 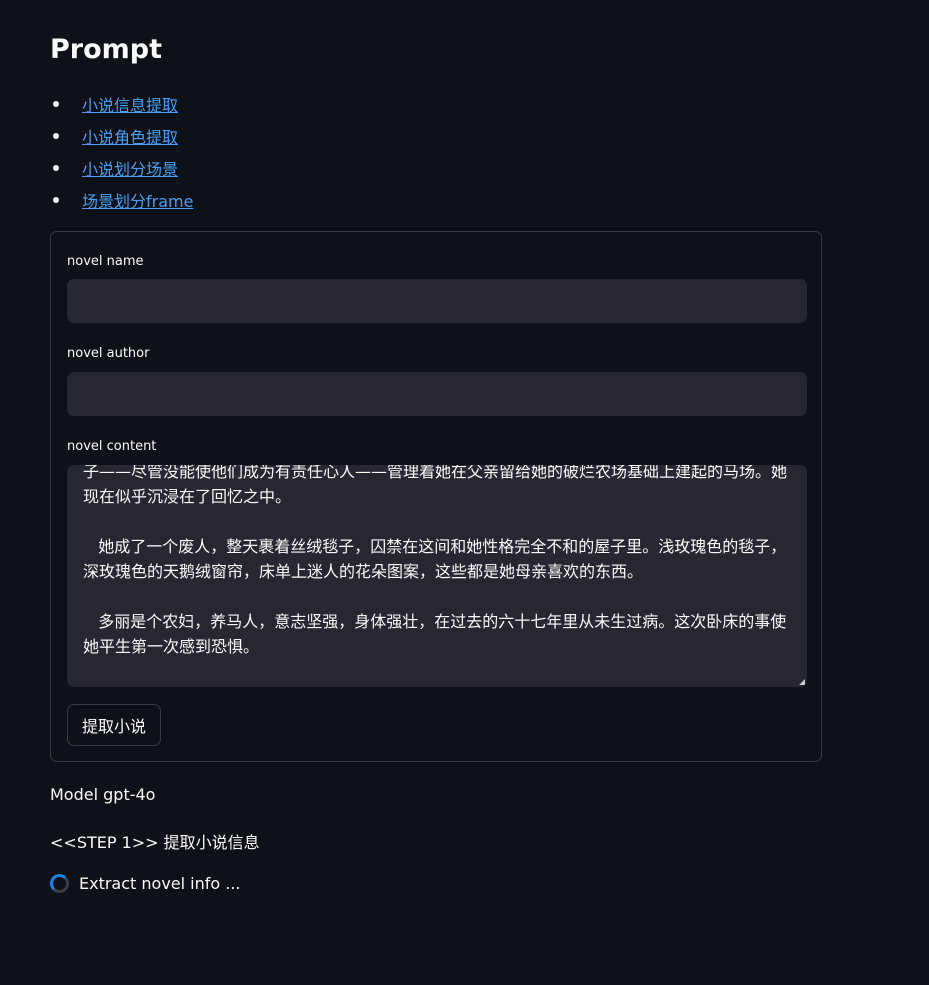 What do you see at coordinates (130, 104) in the screenshot?
I see `link-novel-info-extract: 小说信息提取` at bounding box center [130, 104].